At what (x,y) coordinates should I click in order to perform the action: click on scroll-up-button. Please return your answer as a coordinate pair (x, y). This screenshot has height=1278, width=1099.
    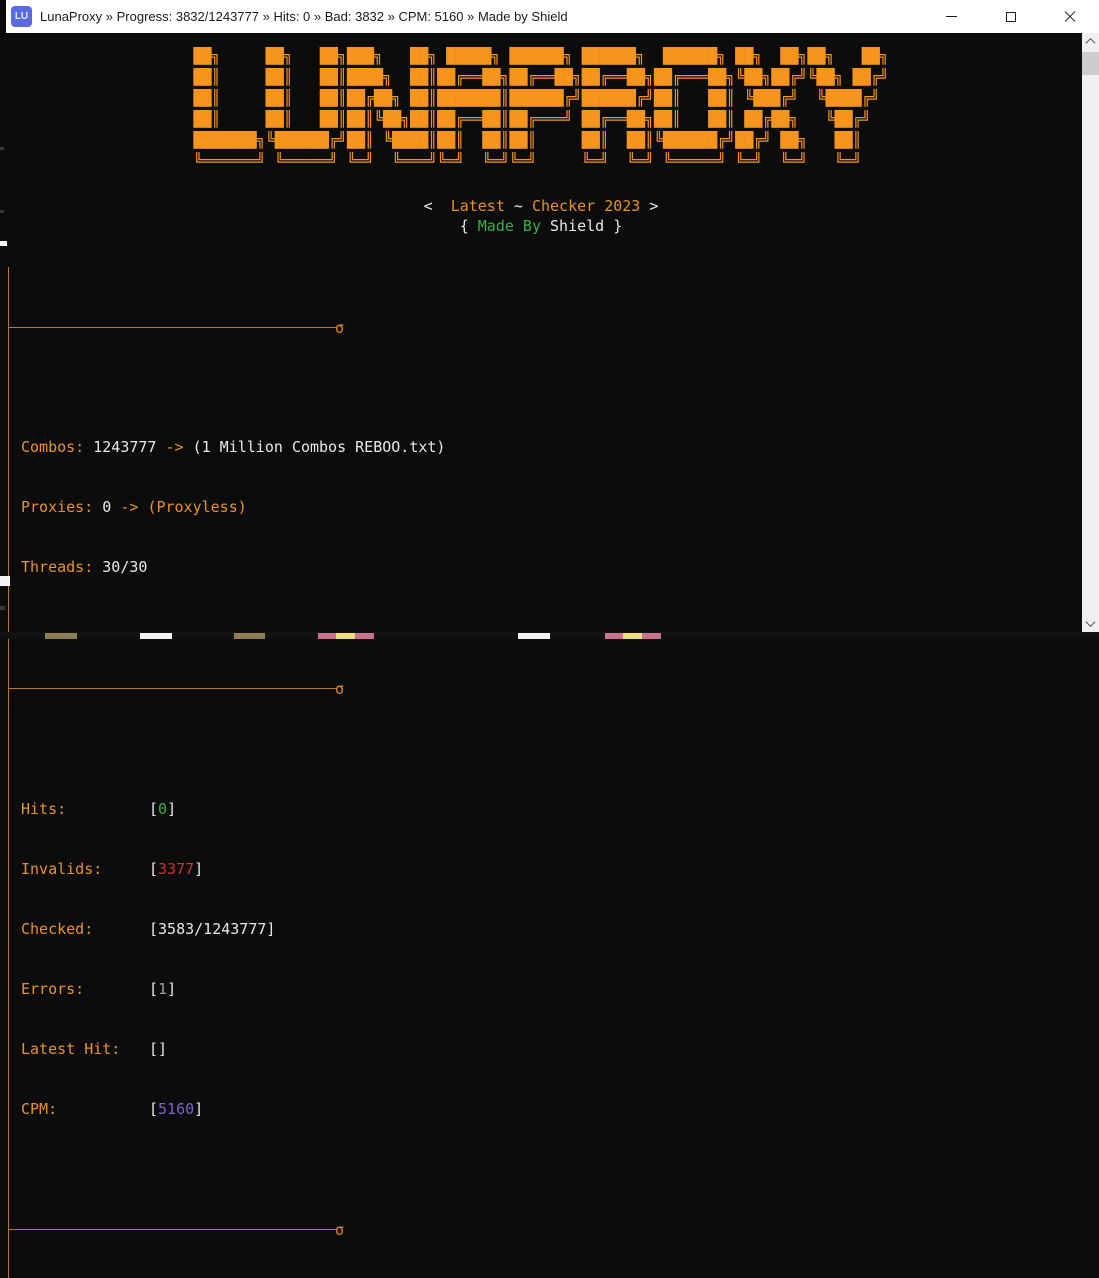
    Looking at the image, I should click on (1090, 41).